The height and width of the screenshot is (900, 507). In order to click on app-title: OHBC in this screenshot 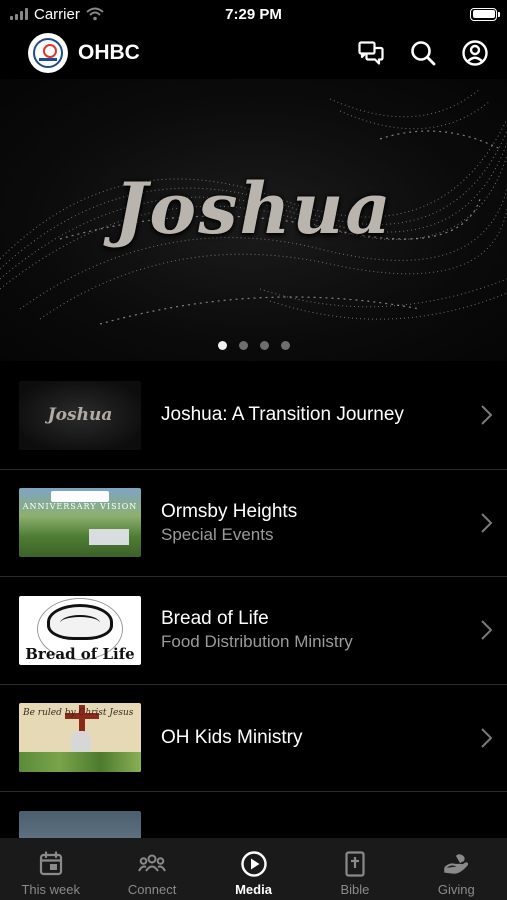, I will do `click(109, 52)`.